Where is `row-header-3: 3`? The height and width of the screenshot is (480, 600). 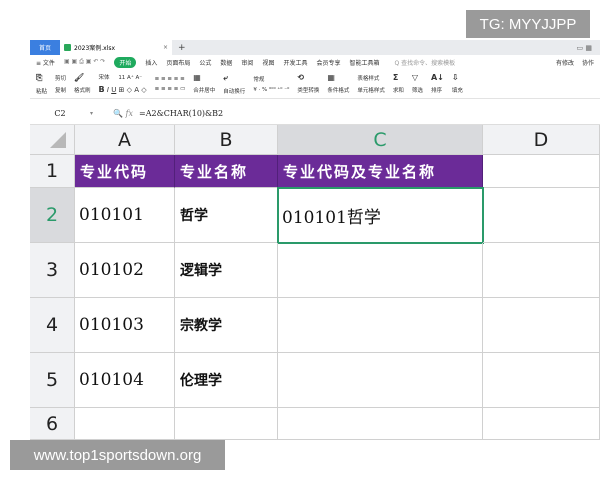
row-header-3: 3 is located at coordinates (52, 270).